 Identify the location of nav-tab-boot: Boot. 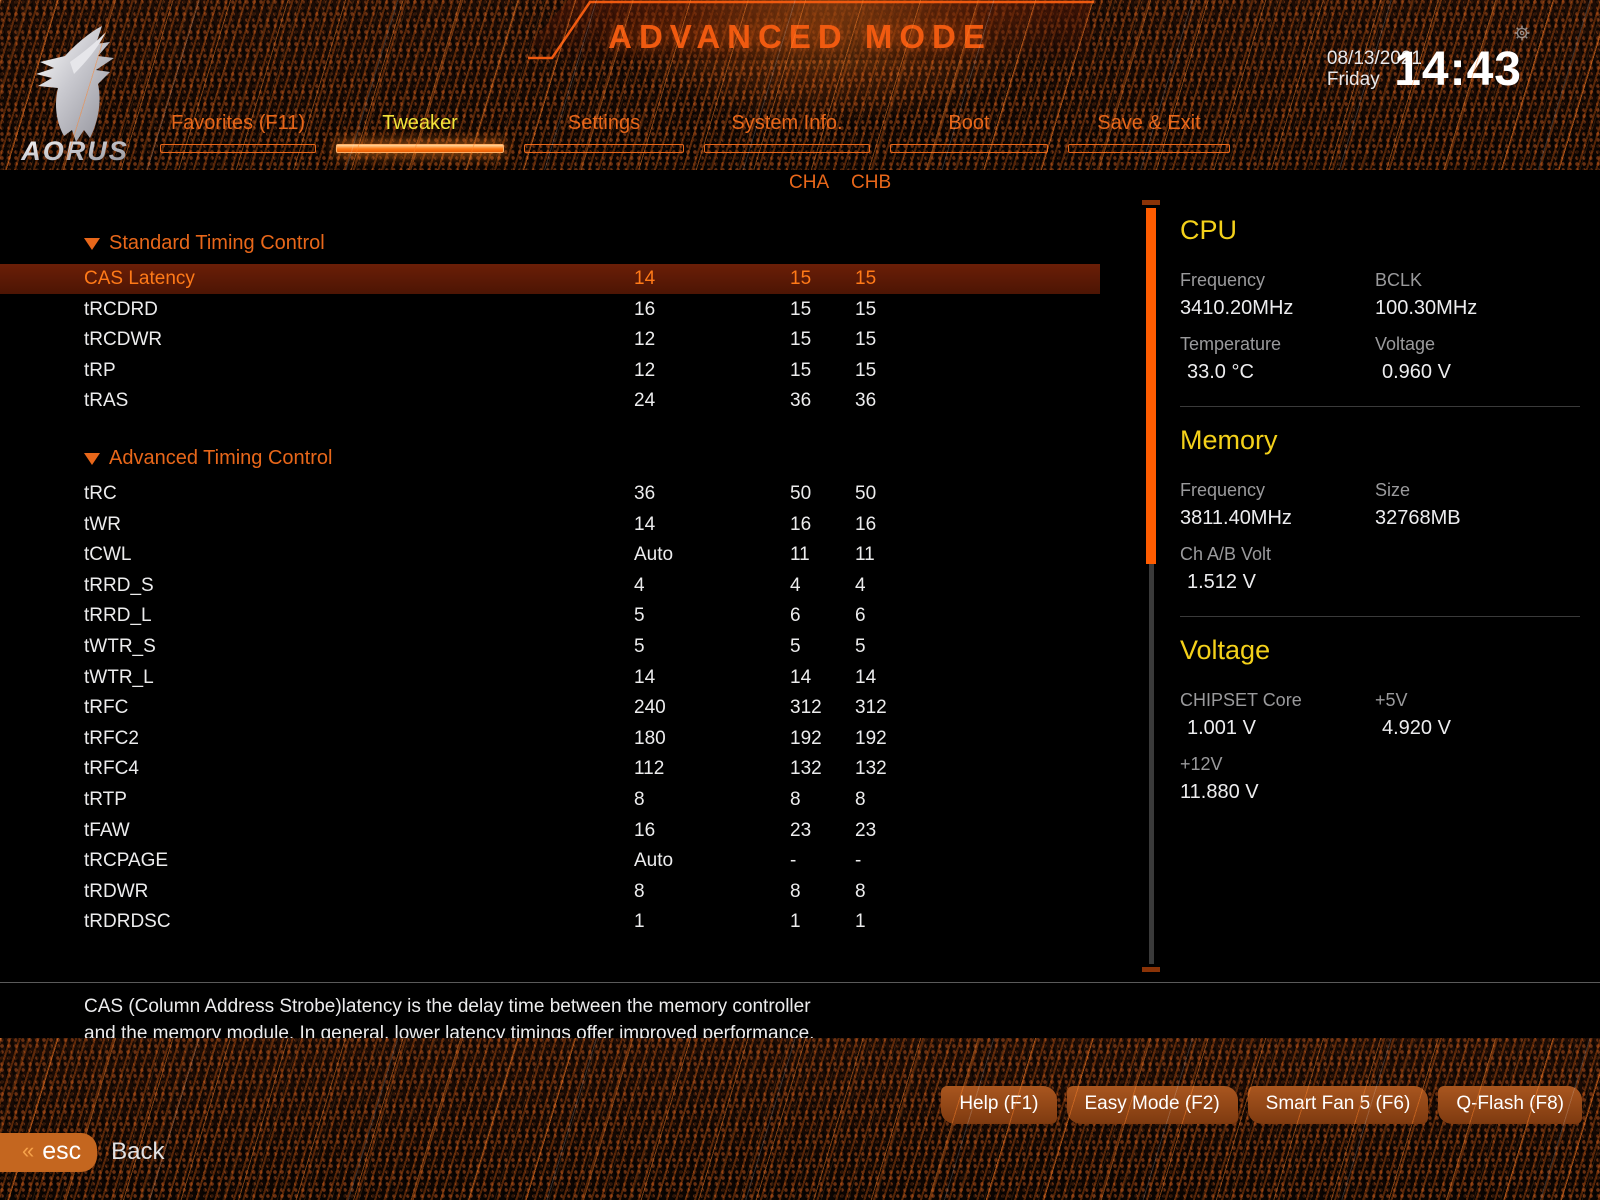
(969, 132).